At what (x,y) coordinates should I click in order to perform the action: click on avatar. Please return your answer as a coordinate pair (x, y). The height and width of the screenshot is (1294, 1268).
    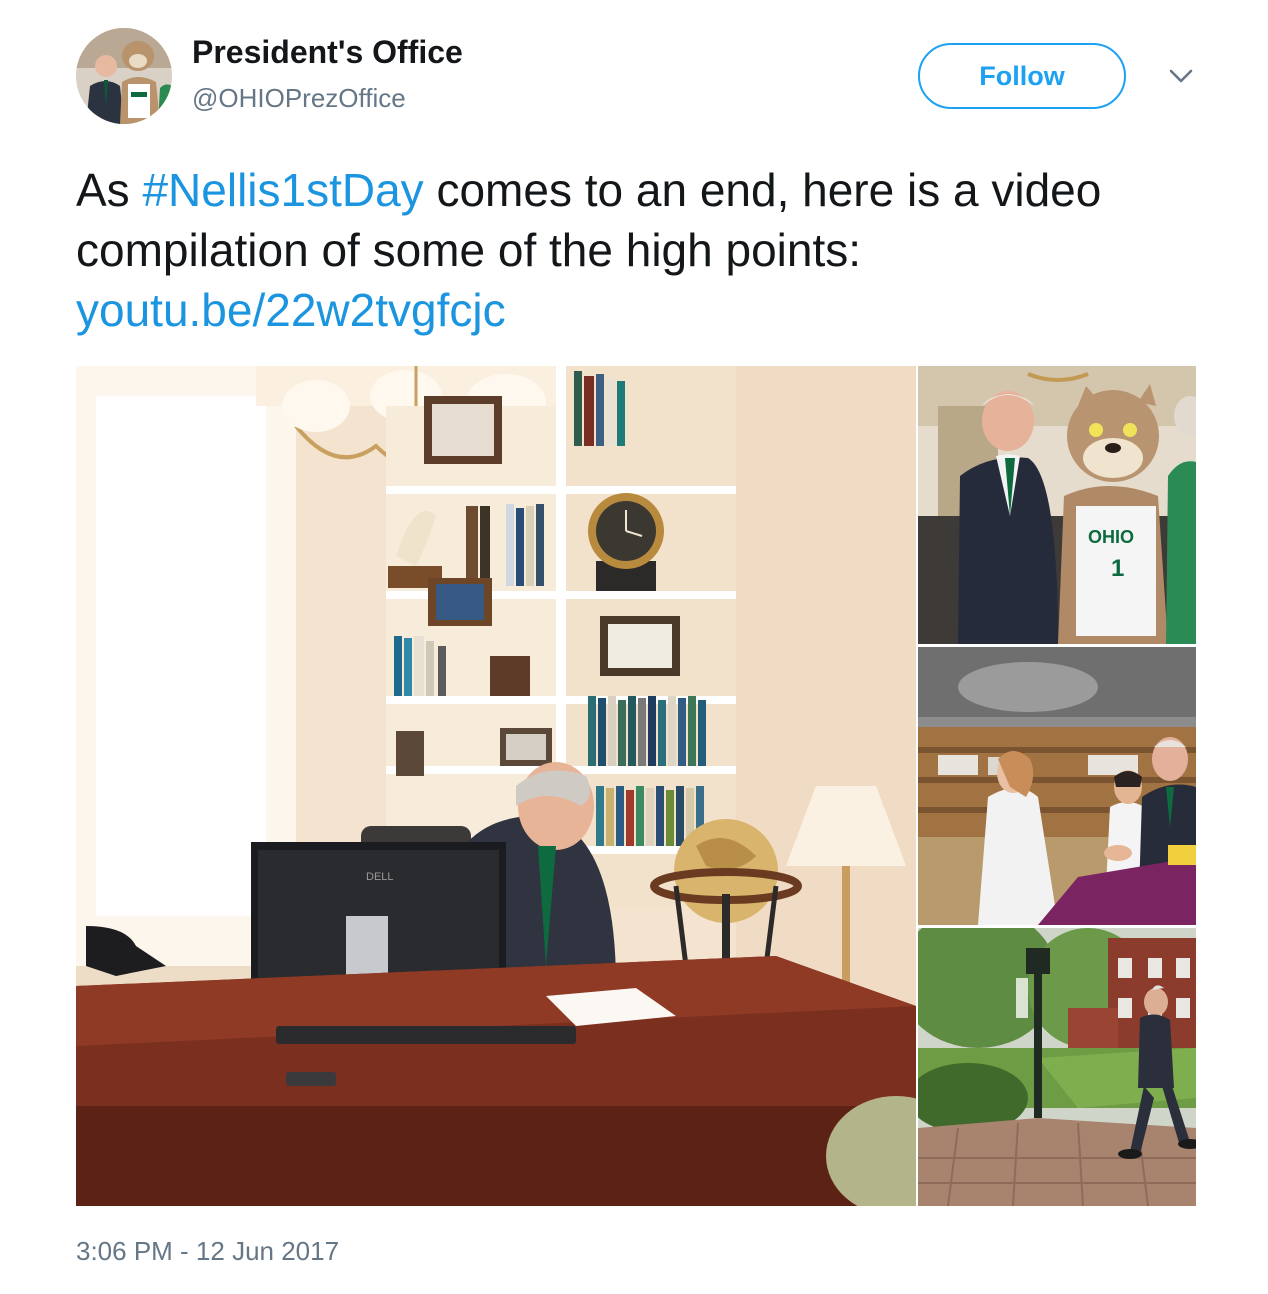
    Looking at the image, I should click on (124, 76).